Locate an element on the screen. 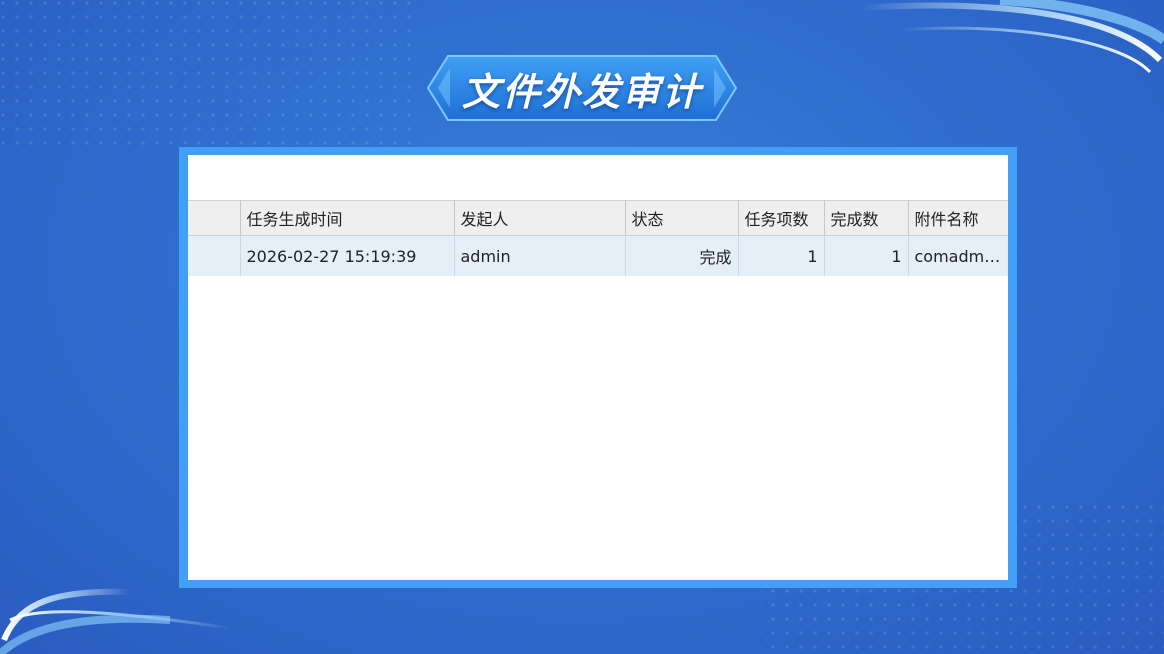 The image size is (1164, 654). cell-status: 完成 is located at coordinates (682, 255).